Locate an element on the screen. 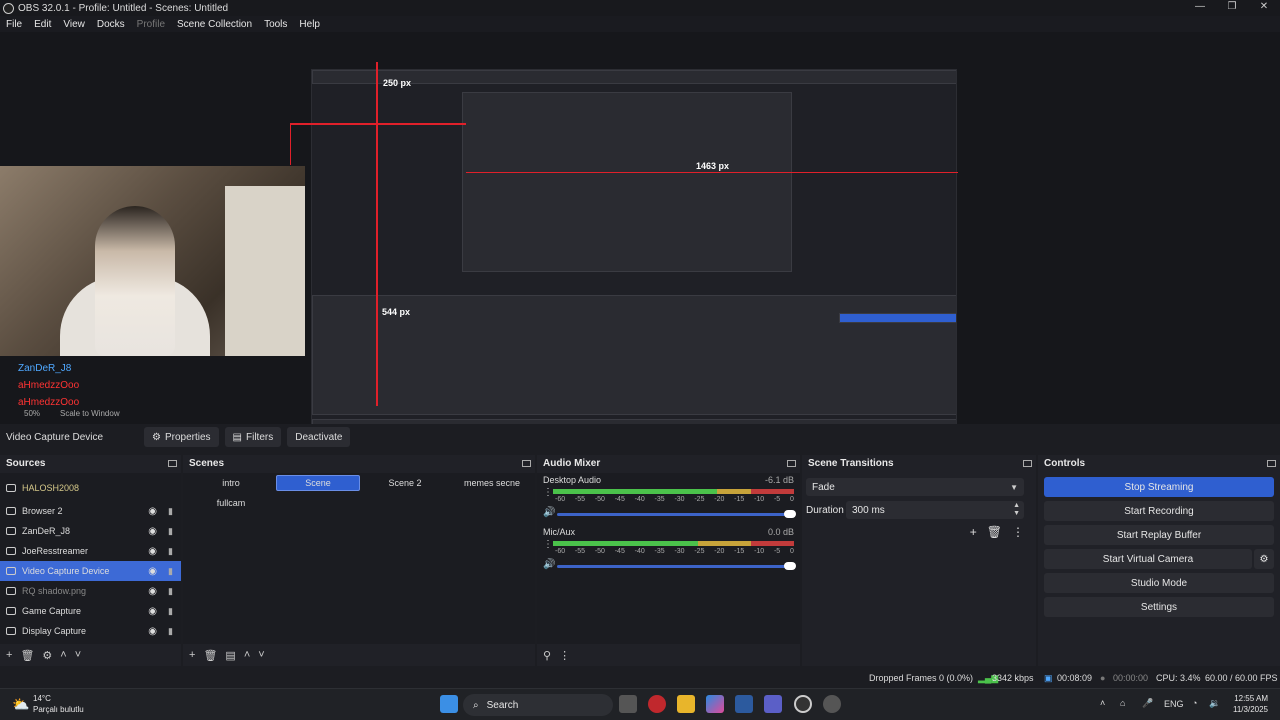 The height and width of the screenshot is (720, 1280). properties-button: ⚙ Properties is located at coordinates (181, 437).